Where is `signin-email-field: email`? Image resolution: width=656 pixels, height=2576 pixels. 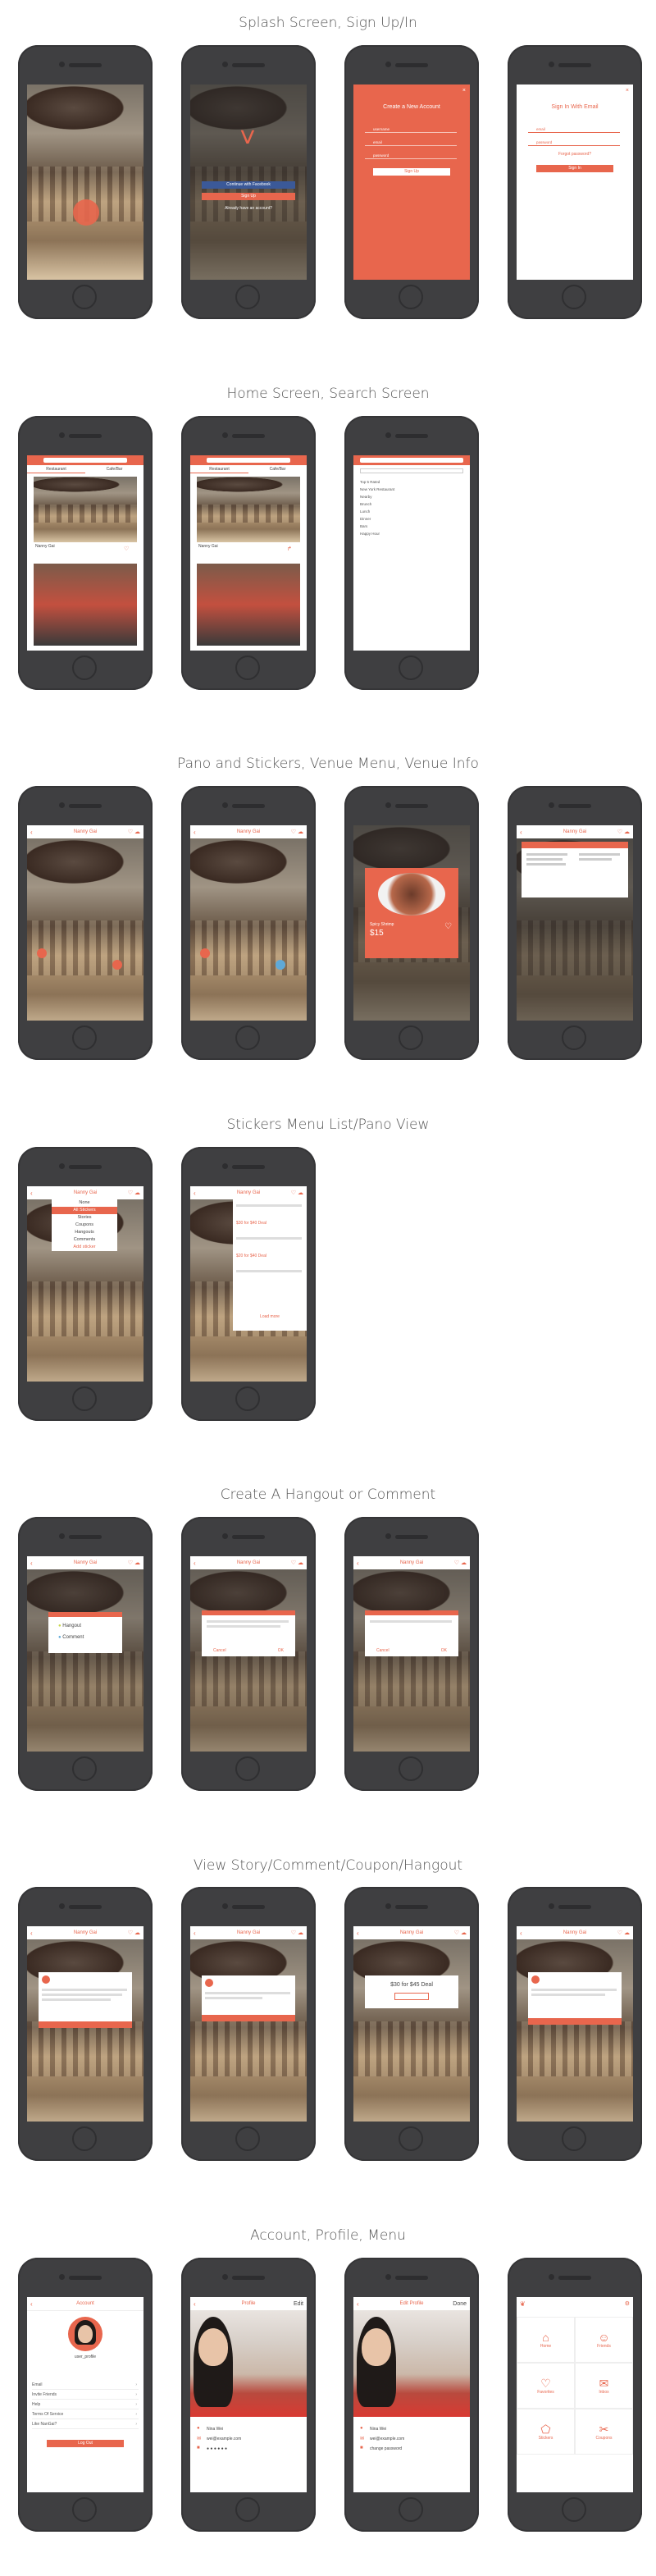 signin-email-field: email is located at coordinates (574, 129).